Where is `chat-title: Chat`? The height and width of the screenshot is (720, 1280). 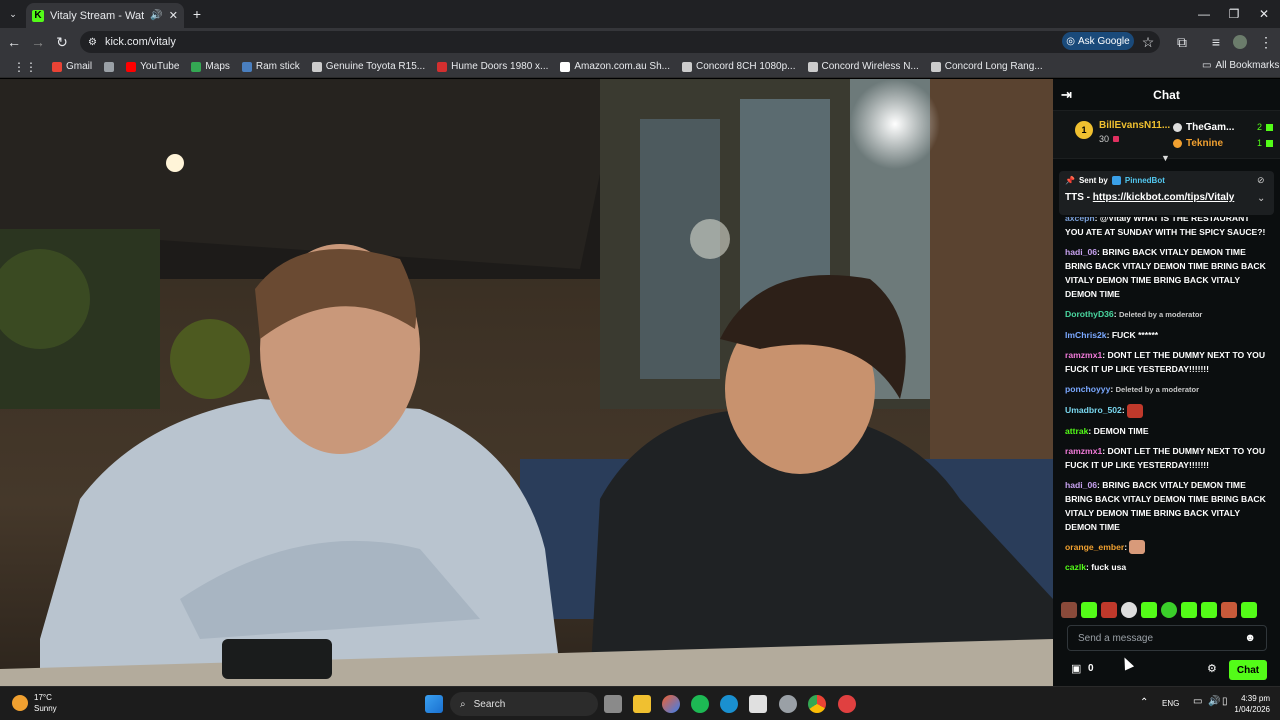 chat-title: Chat is located at coordinates (1166, 94).